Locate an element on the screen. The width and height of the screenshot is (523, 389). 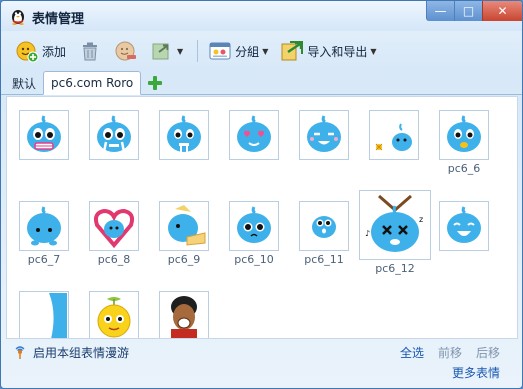
emoticon-cell: pc6_9 is located at coordinates (184, 234).